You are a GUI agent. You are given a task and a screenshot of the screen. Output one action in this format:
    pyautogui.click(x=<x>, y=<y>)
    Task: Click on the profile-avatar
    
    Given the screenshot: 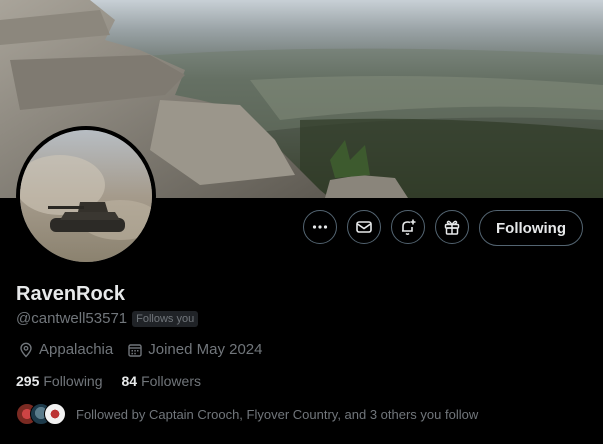 What is the action you would take?
    pyautogui.click(x=86, y=196)
    